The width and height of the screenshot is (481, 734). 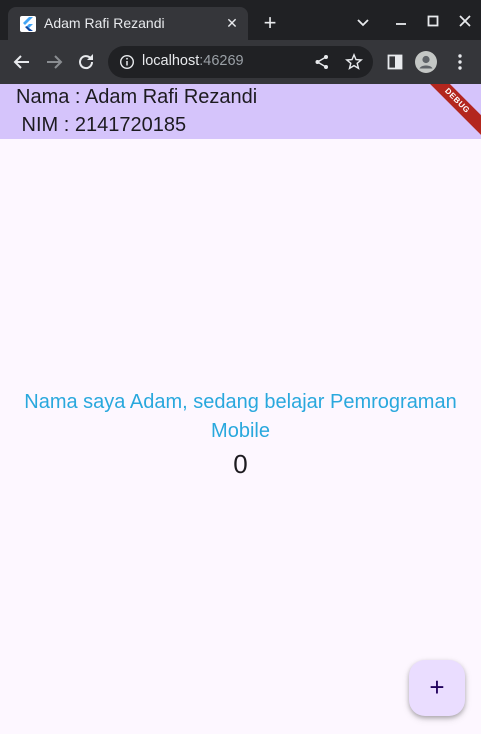 What do you see at coordinates (433, 22) in the screenshot?
I see `maximize-icon` at bounding box center [433, 22].